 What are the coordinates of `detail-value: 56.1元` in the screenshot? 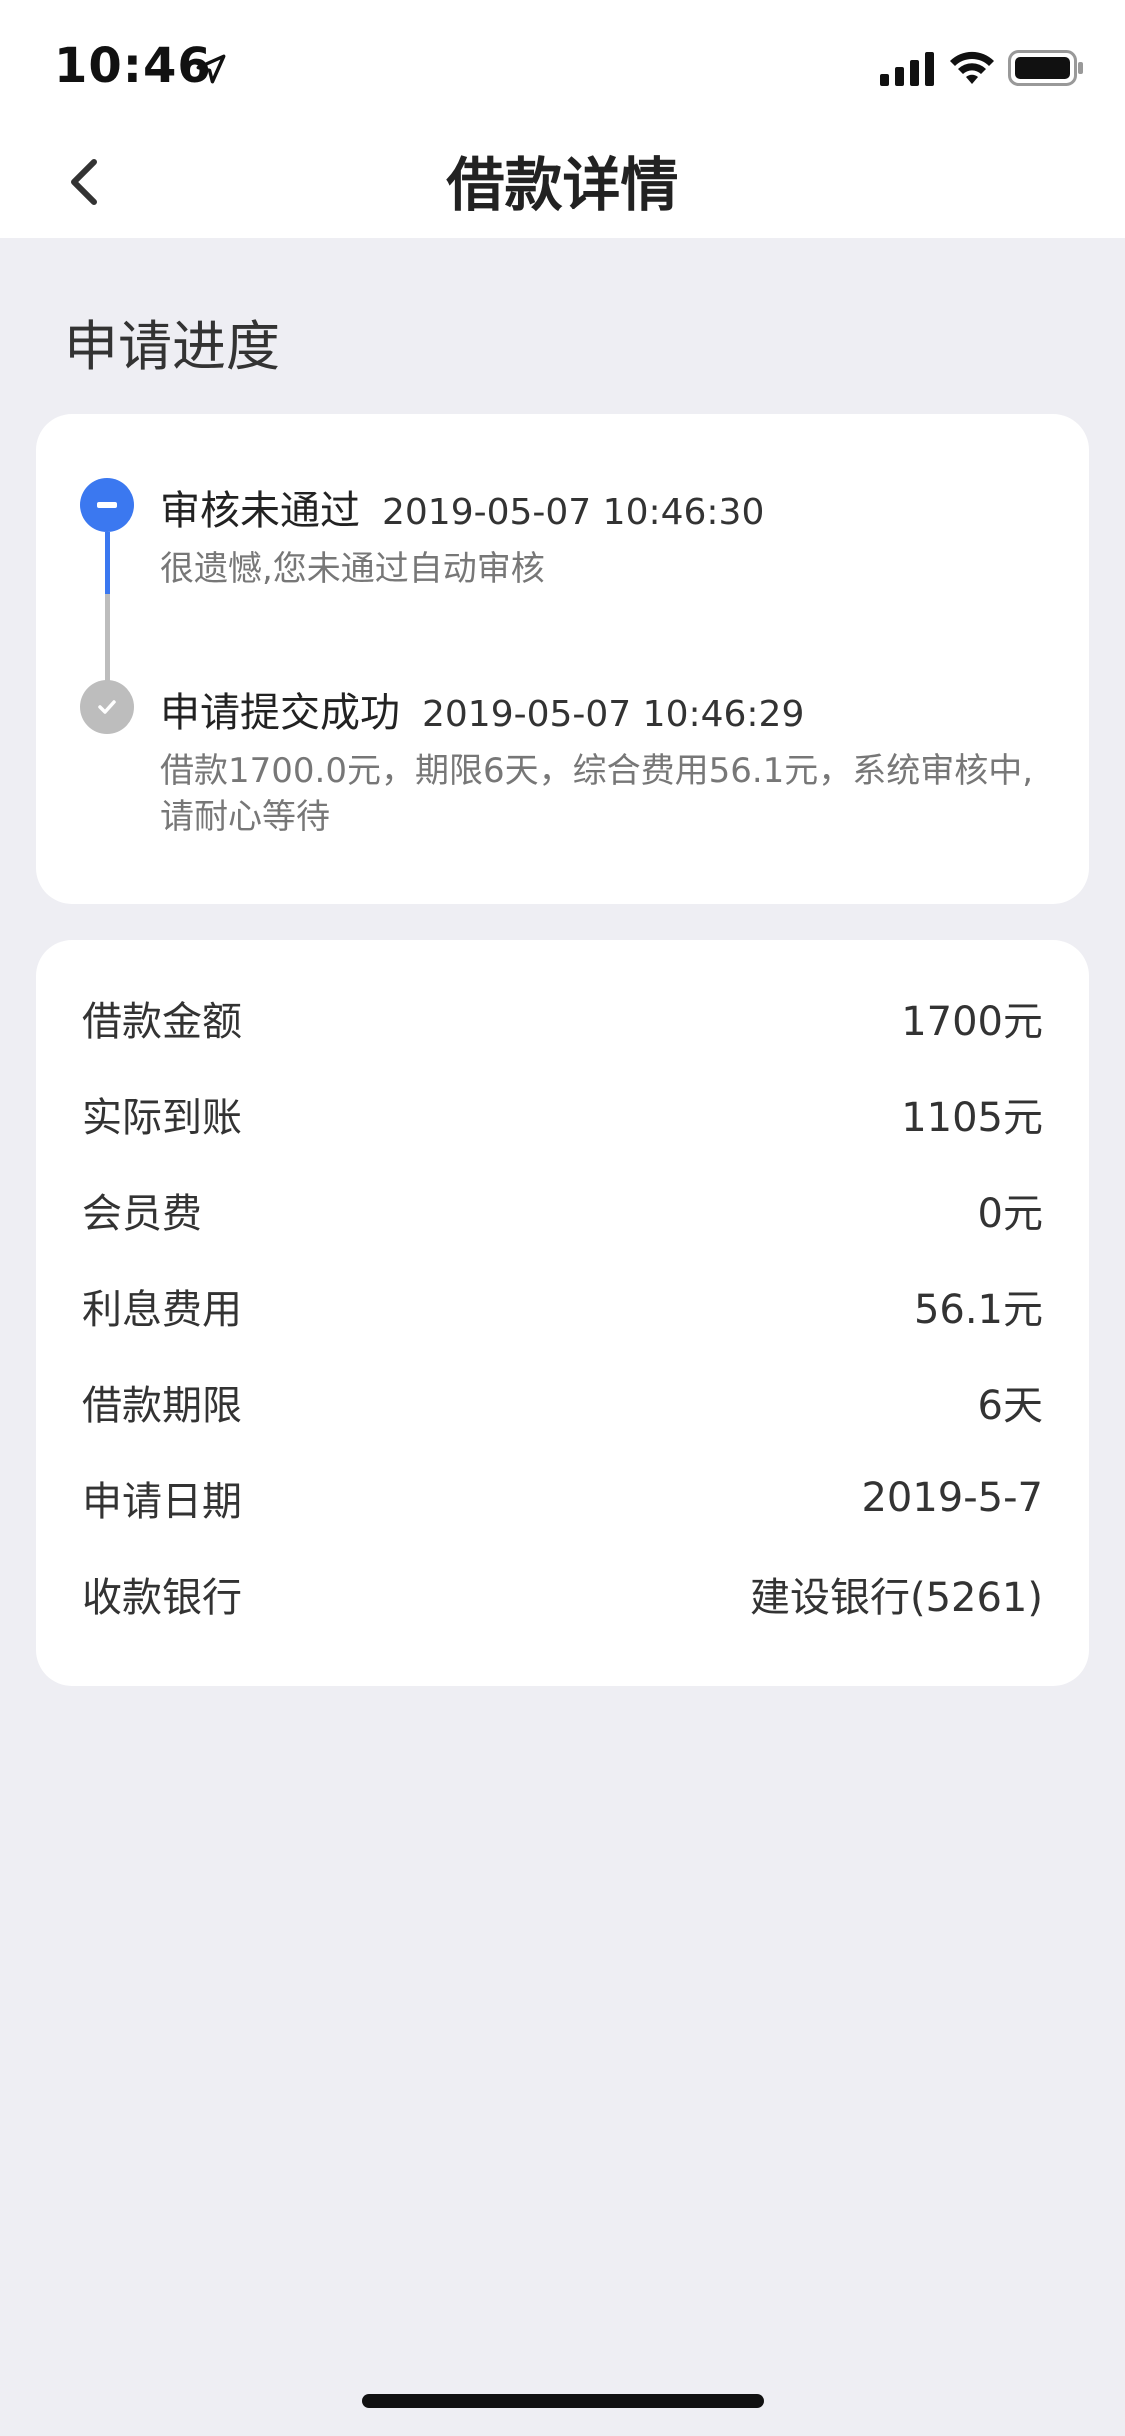 It's located at (978, 1310).